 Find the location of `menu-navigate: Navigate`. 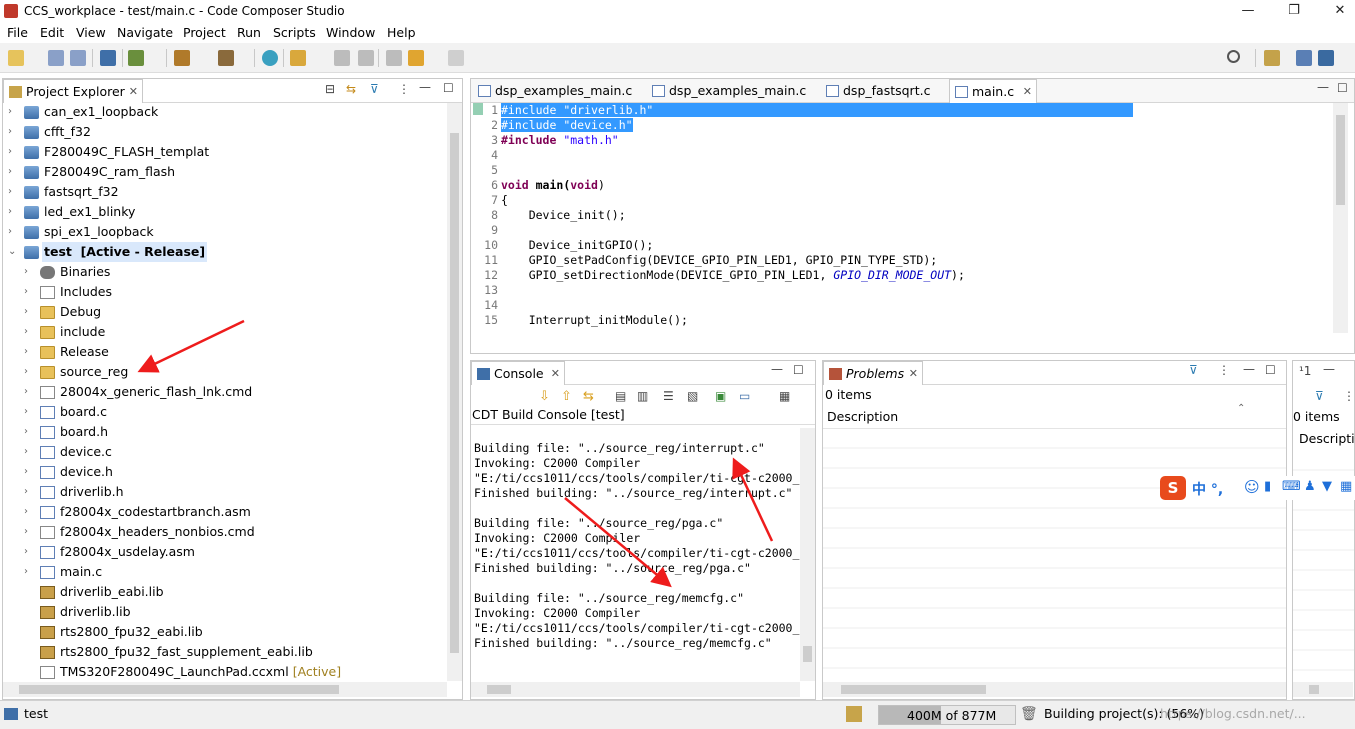

menu-navigate: Navigate is located at coordinates (145, 32).